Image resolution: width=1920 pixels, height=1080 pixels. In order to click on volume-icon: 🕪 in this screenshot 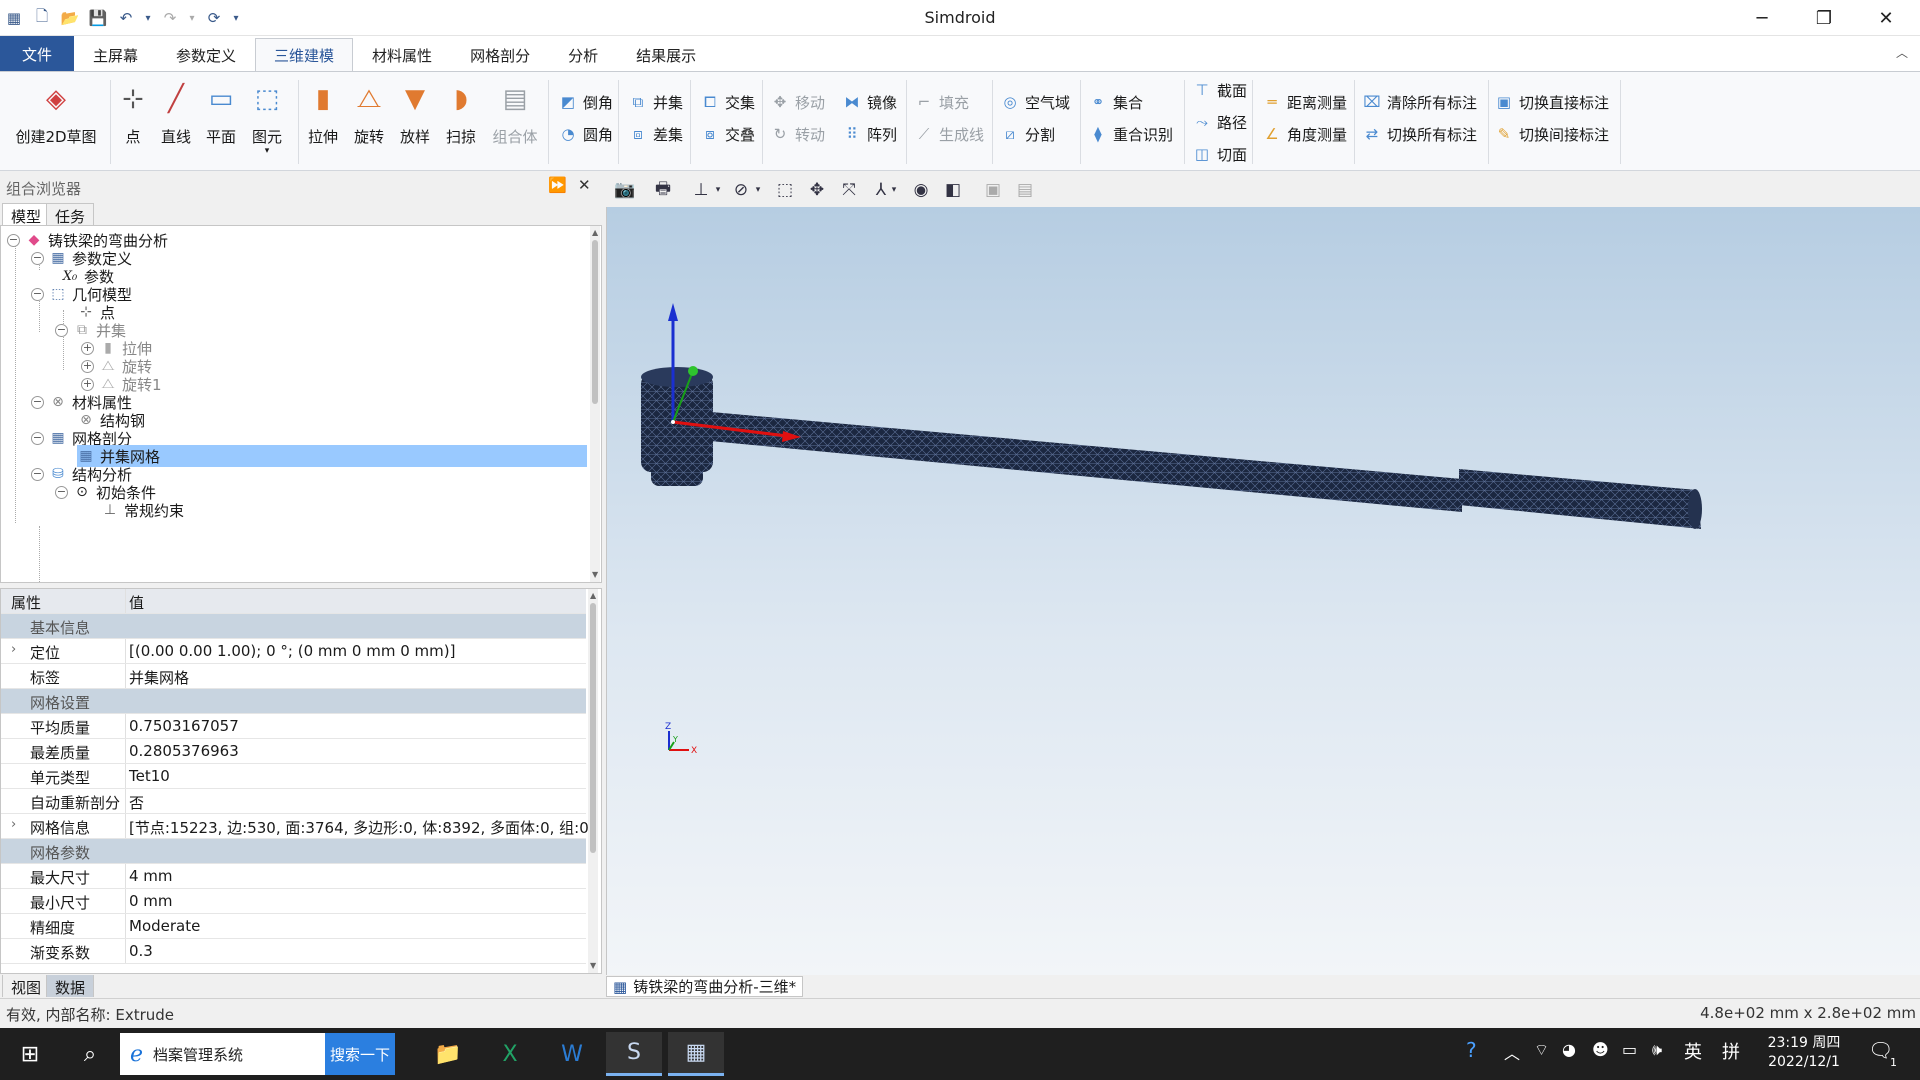, I will do `click(1657, 1050)`.